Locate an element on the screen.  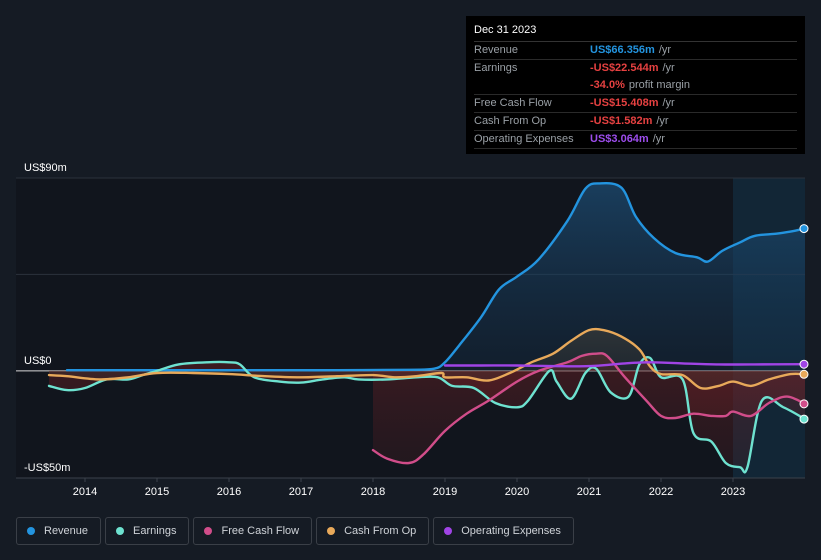
legend-label: Earnings is located at coordinates (155, 531).